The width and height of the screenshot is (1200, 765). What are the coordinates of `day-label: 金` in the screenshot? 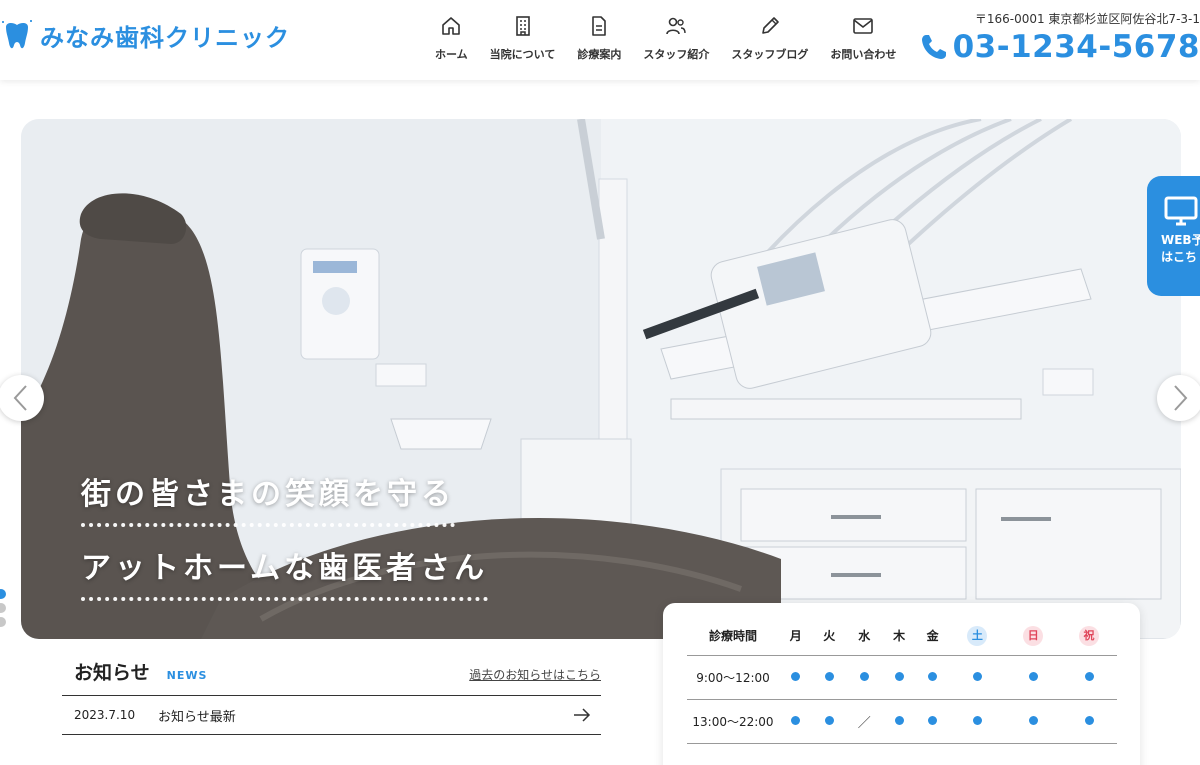 It's located at (932, 636).